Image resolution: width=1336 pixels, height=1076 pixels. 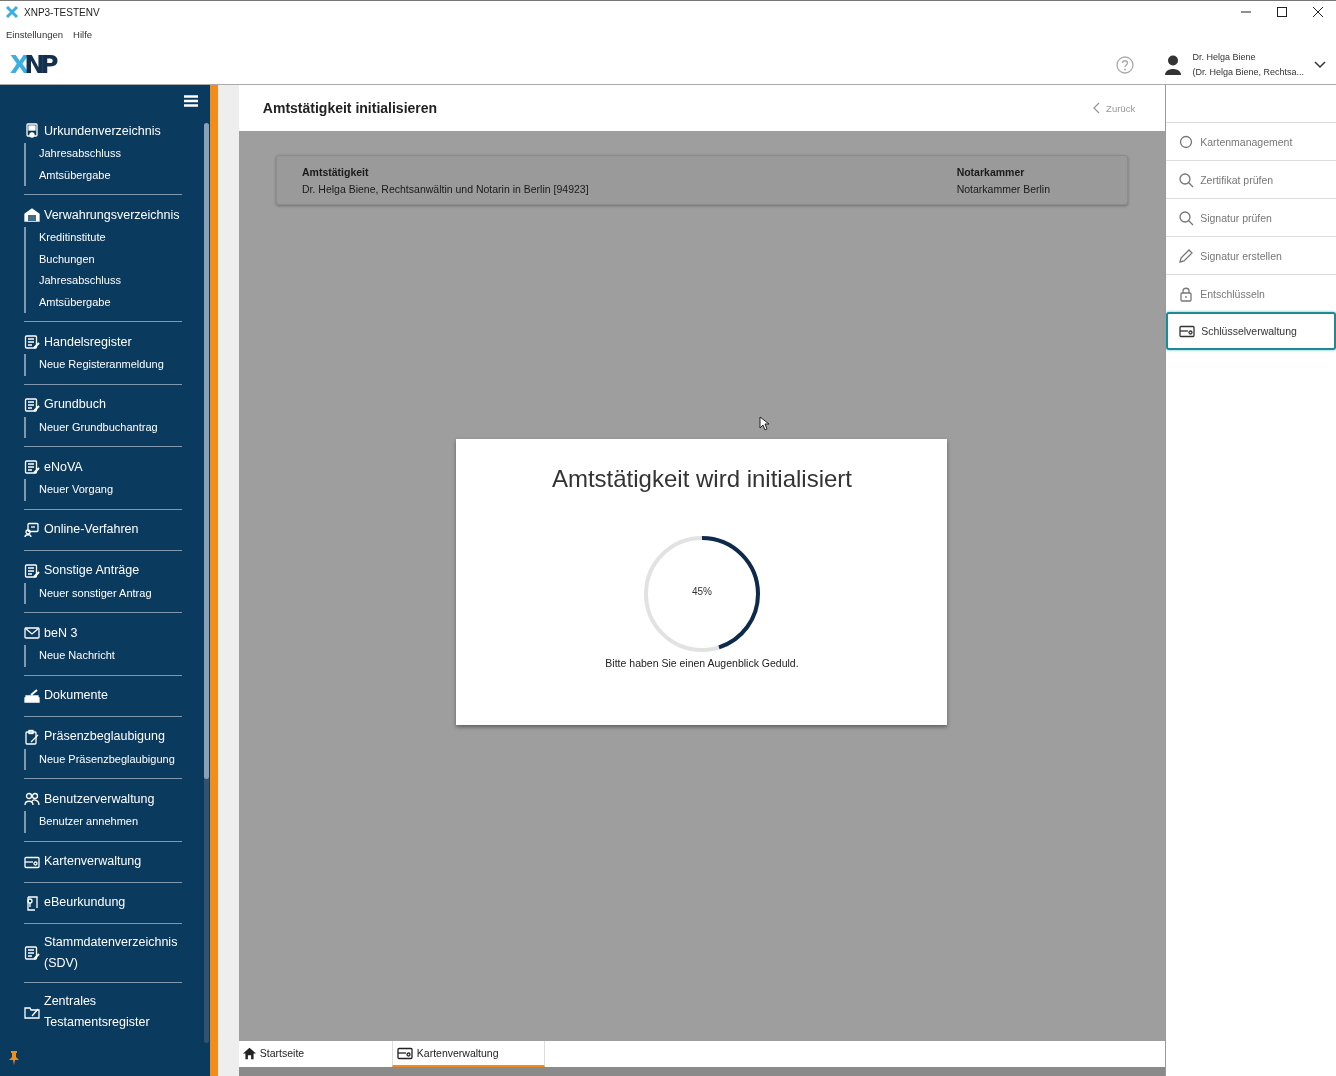 What do you see at coordinates (103, 238) in the screenshot?
I see `nav-item: Kreditinstitute` at bounding box center [103, 238].